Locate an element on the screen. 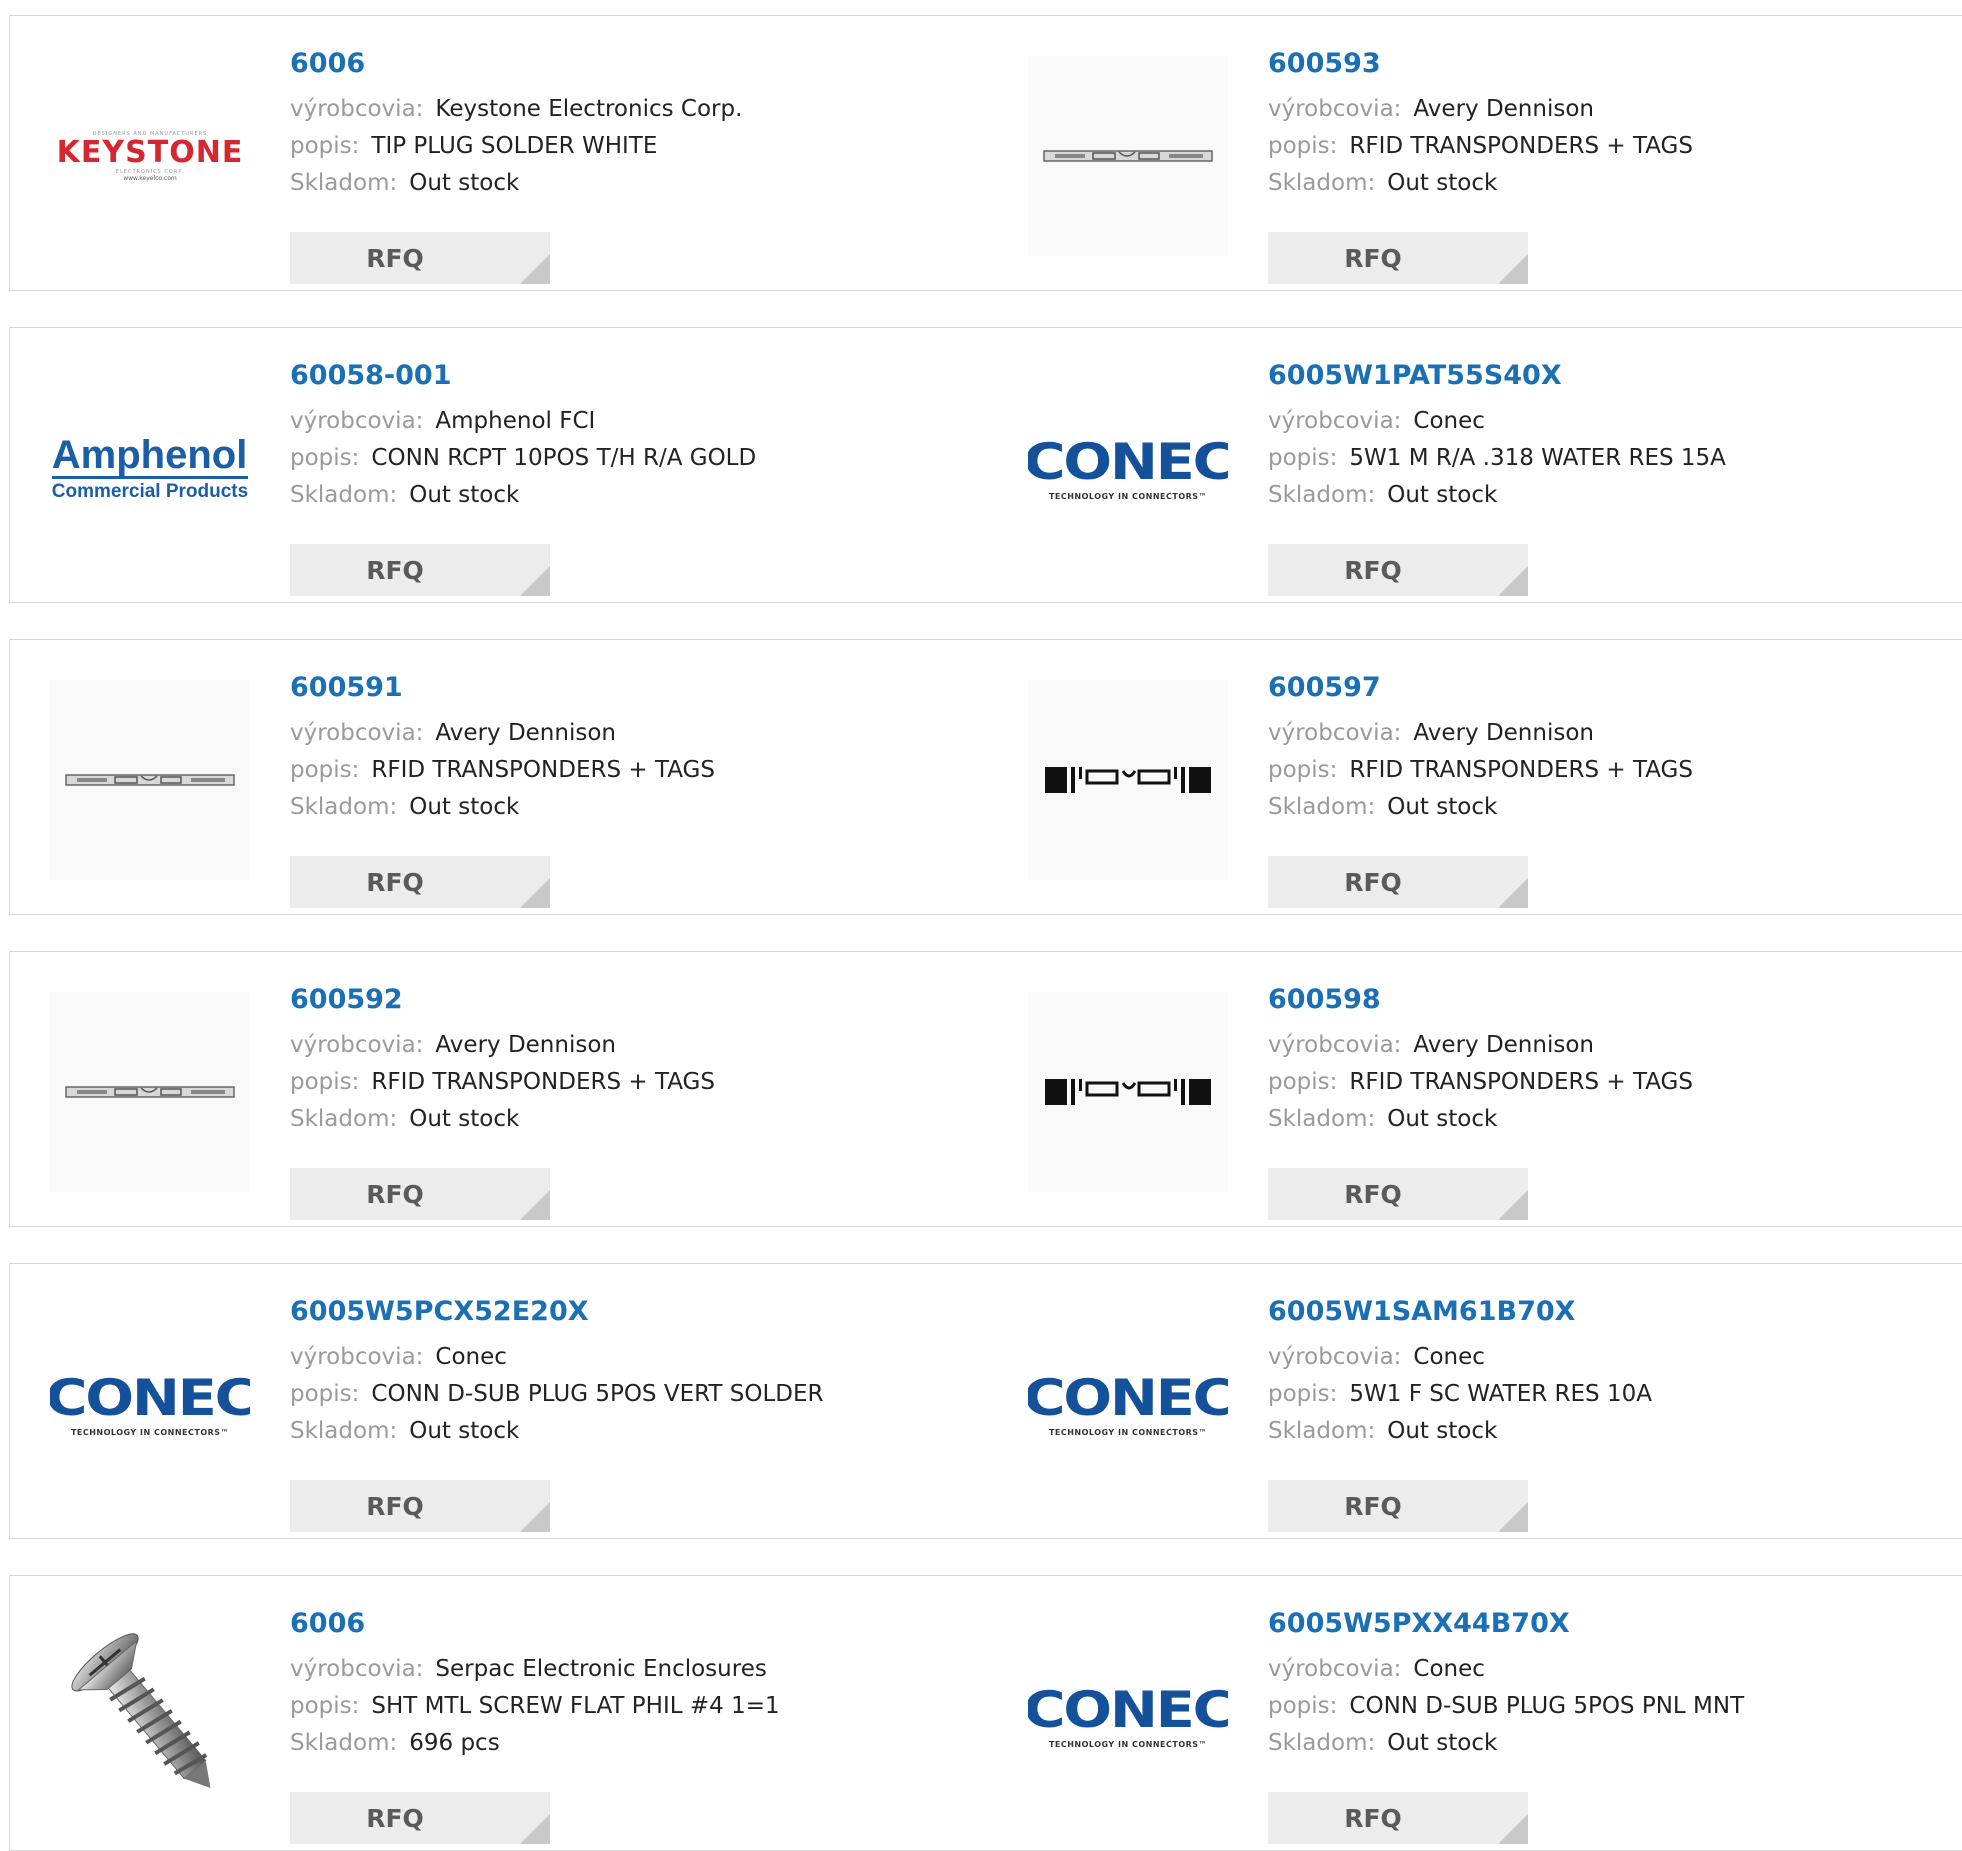  part-number-link: 600592 is located at coordinates (502, 1000).